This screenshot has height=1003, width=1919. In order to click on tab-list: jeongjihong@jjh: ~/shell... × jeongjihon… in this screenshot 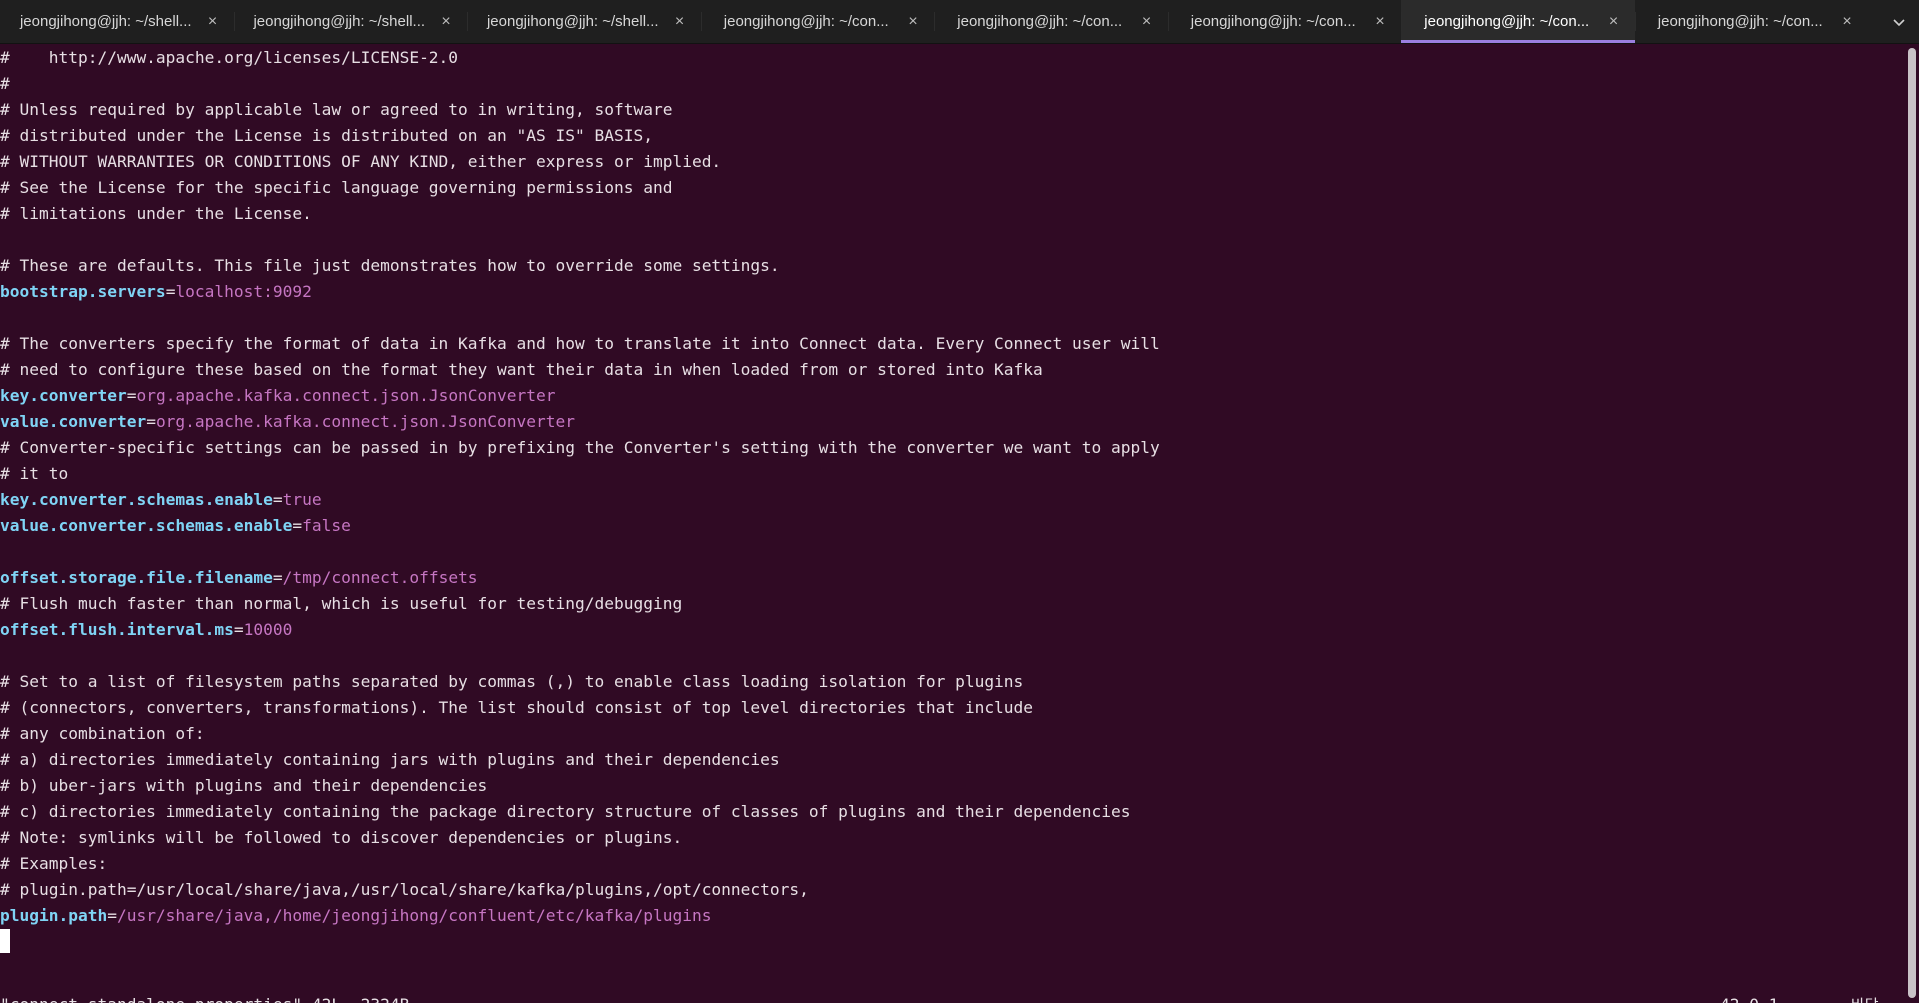, I will do `click(939, 21)`.